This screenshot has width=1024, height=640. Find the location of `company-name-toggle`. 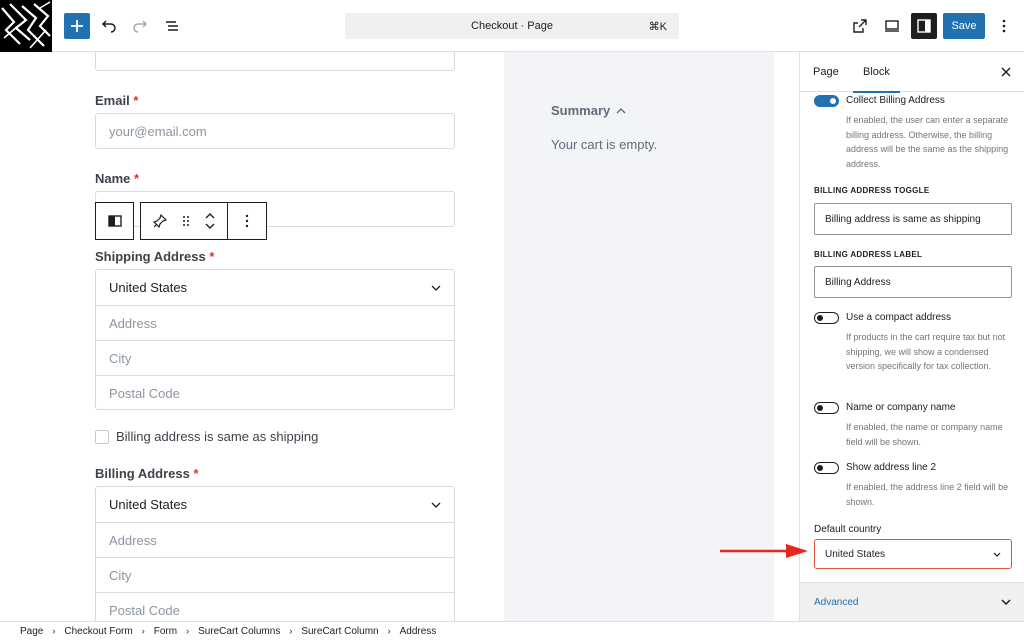

company-name-toggle is located at coordinates (826, 408).